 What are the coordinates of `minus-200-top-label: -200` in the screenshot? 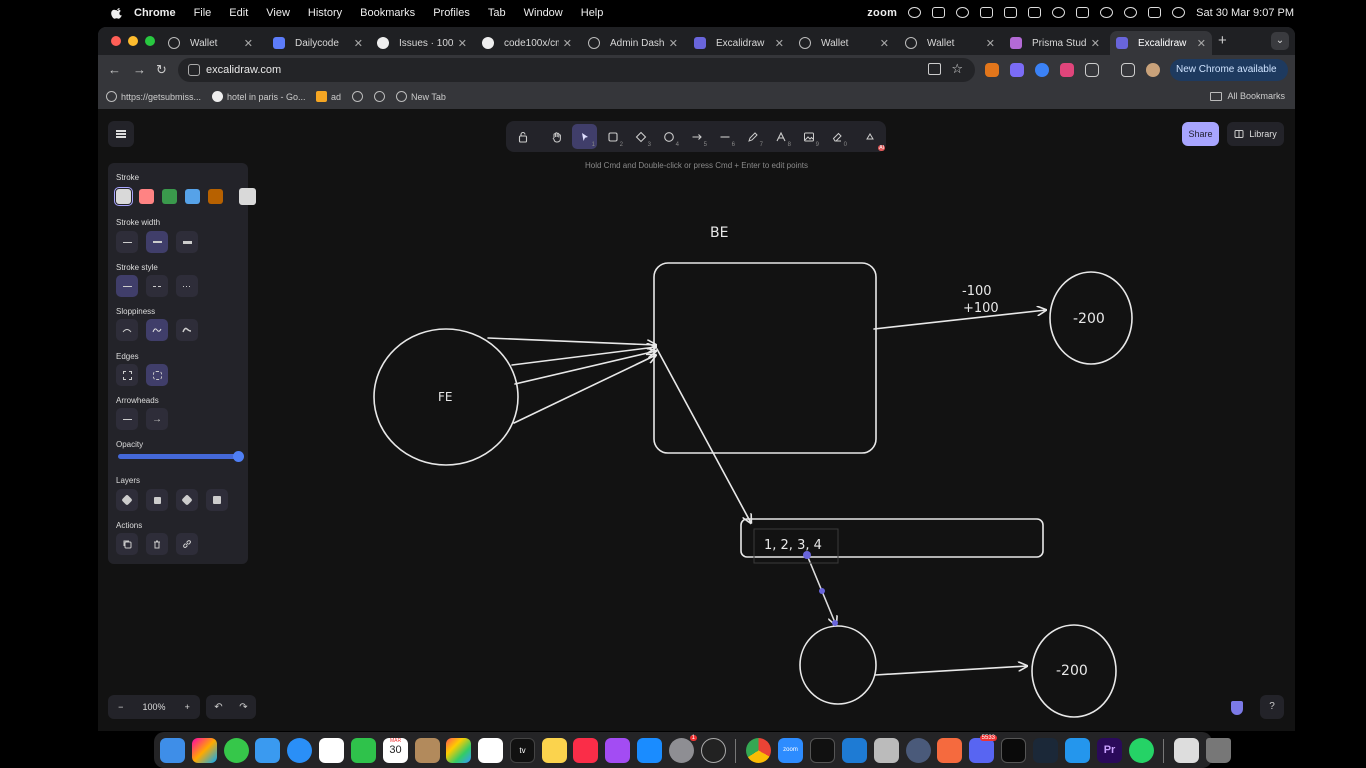 It's located at (1089, 319).